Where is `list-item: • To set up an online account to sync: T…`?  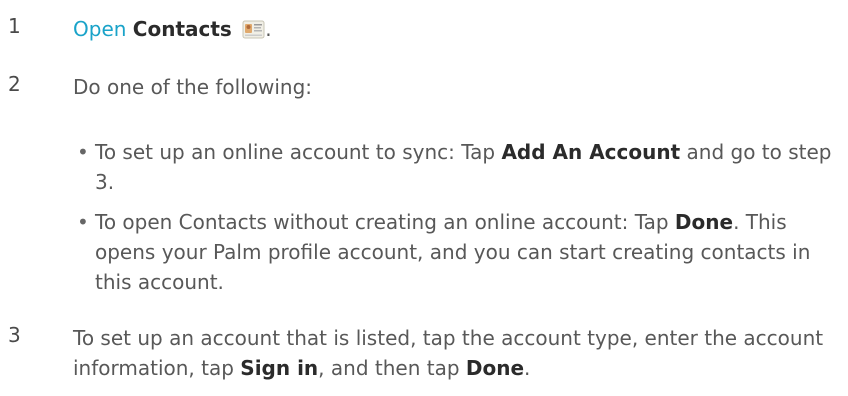
list-item: • To set up an online account to sync: T… is located at coordinates (453, 167).